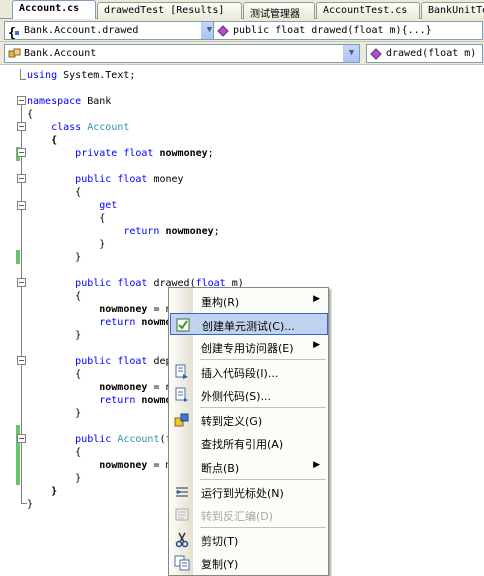 The height and width of the screenshot is (576, 484). I want to click on code-line: public float money, so click(129, 179).